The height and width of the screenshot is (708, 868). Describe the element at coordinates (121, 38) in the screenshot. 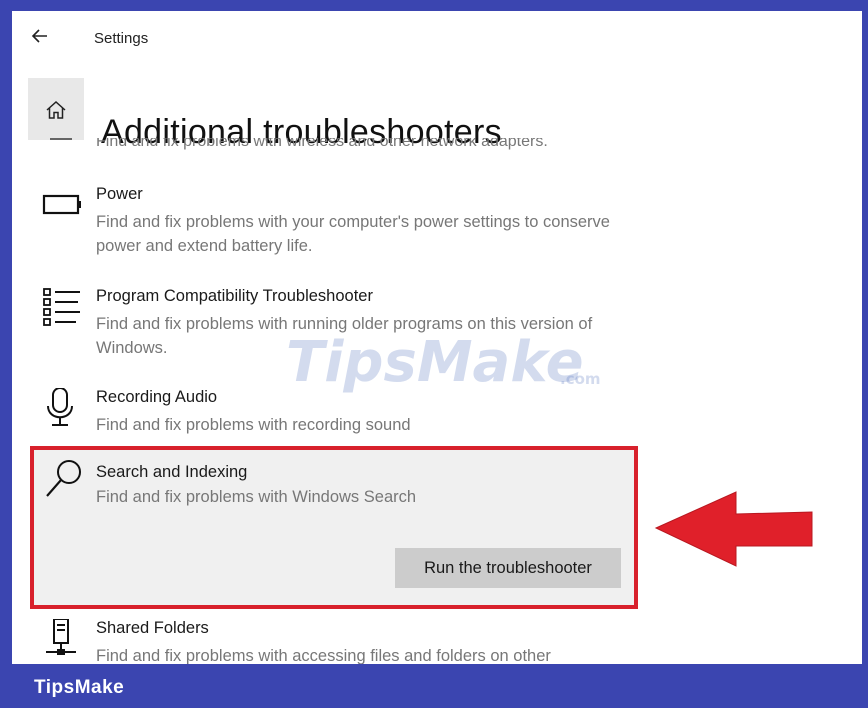

I see `app-title: Settings` at that location.